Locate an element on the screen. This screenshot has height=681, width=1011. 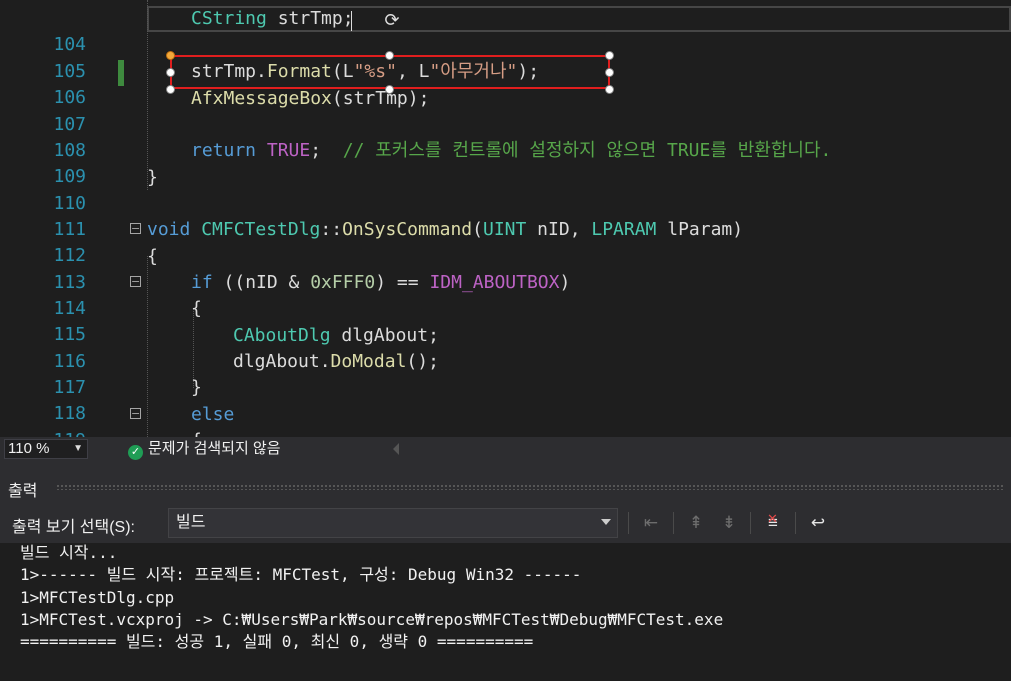
code-text: CAboutDlg dlgAbout; is located at coordinates (336, 335).